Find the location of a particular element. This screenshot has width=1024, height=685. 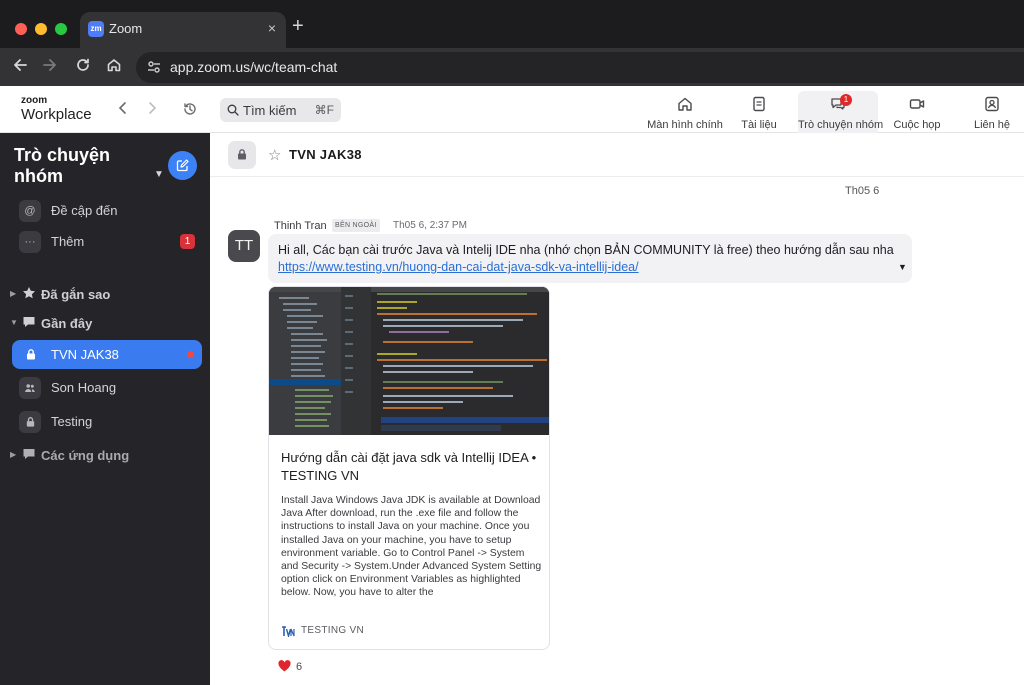

site-info-icon is located at coordinates (154, 67).